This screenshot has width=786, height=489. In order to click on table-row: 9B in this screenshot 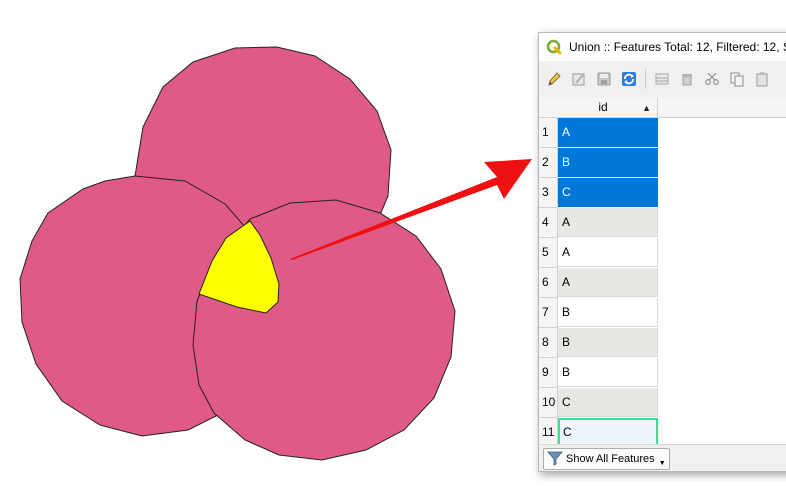, I will do `click(598, 373)`.